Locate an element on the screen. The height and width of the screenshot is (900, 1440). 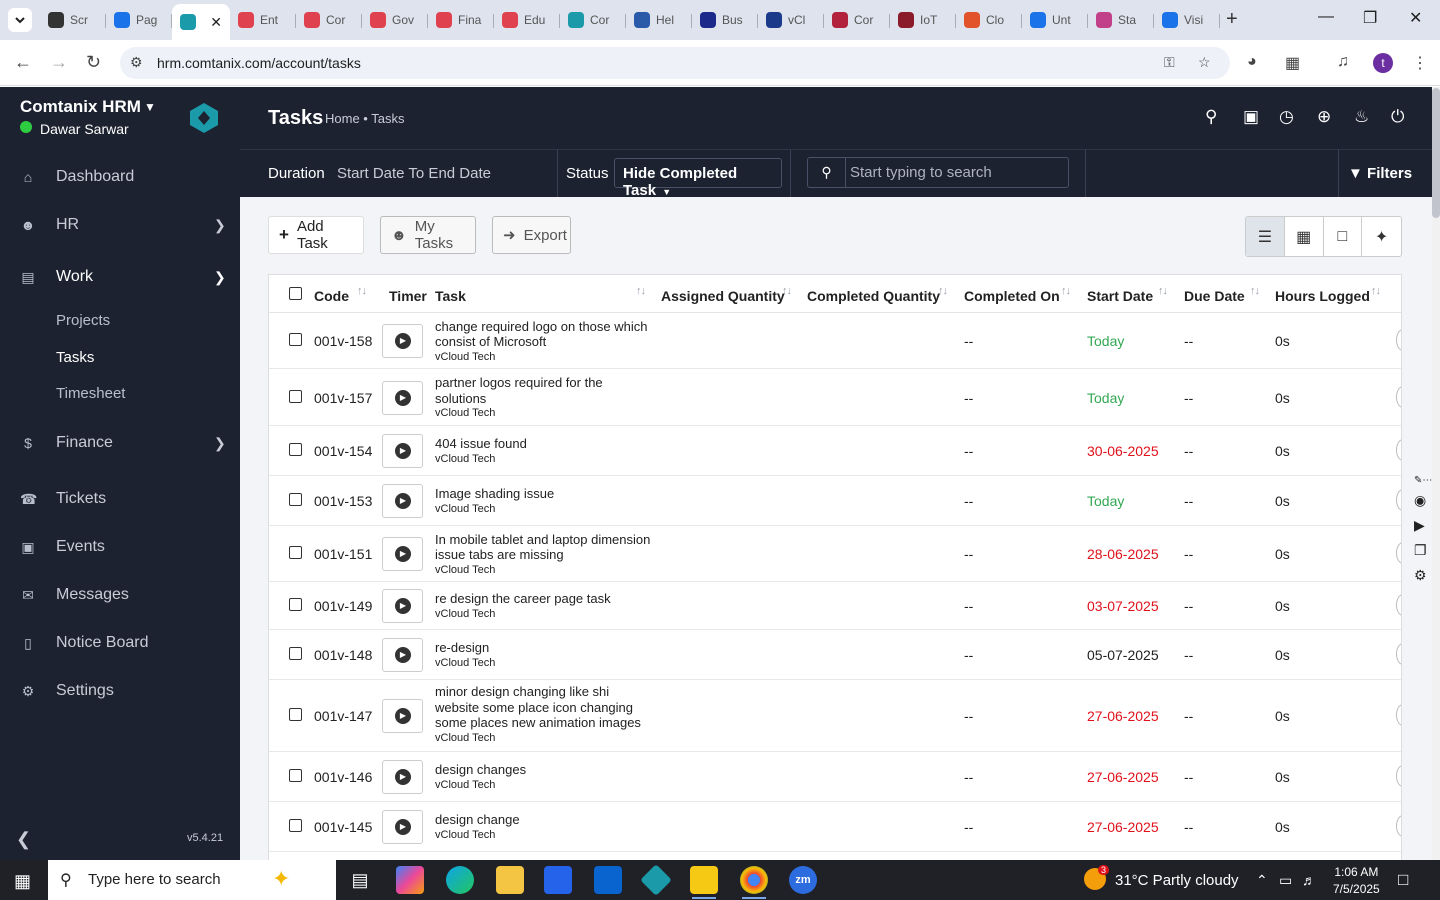
file-explorer-icon is located at coordinates (510, 880).